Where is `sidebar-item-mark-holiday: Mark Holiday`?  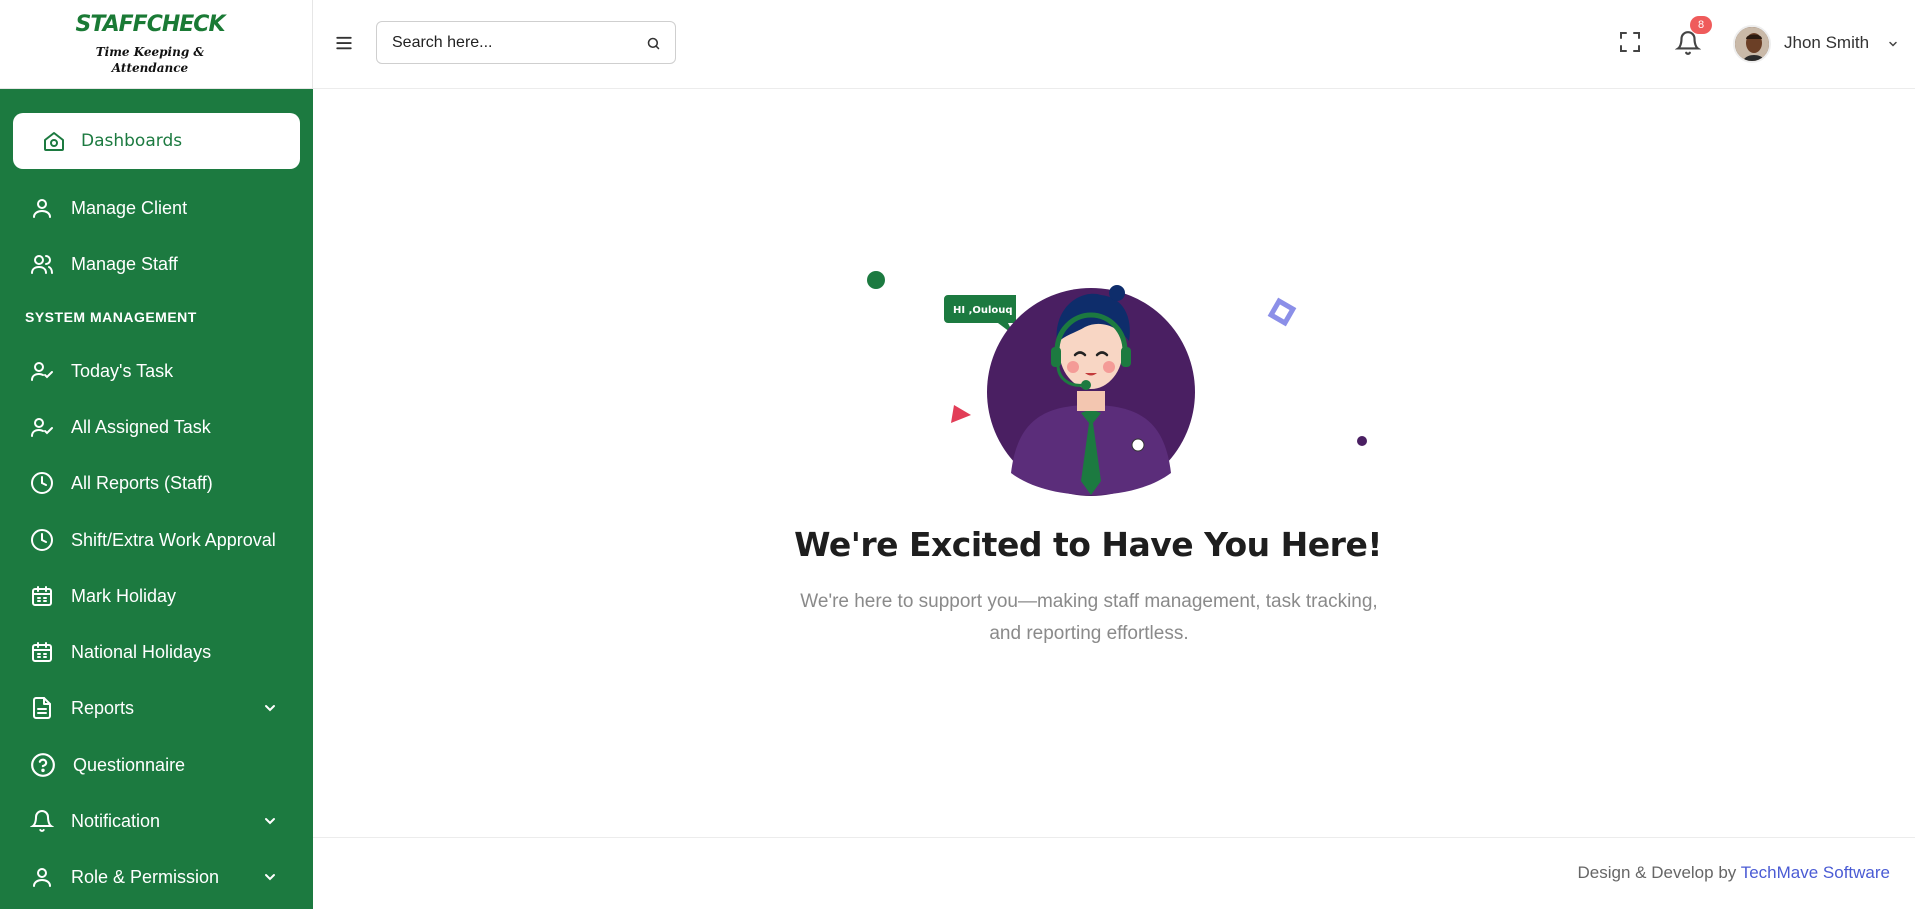
sidebar-item-mark-holiday: Mark Holiday is located at coordinates (156, 596).